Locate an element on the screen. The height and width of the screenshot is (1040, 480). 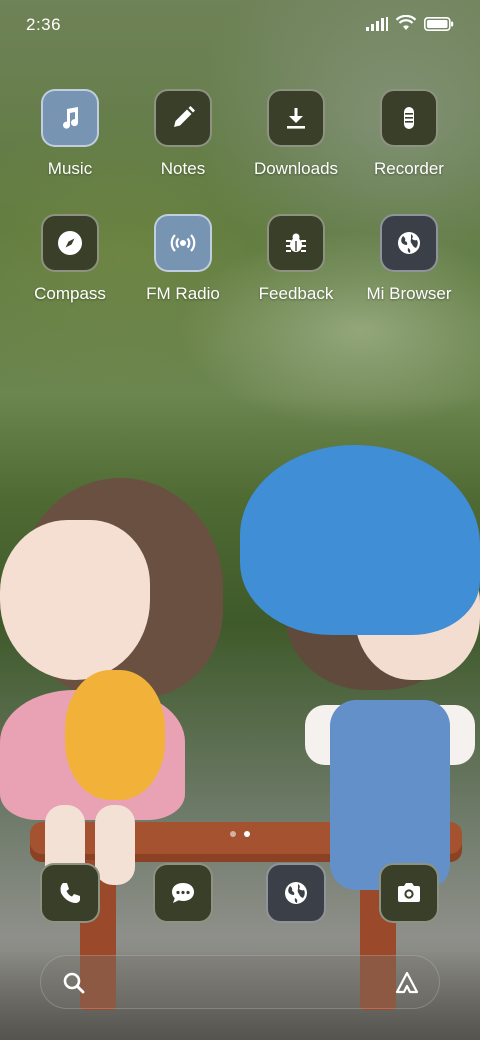
chat-bubble-icon is located at coordinates (183, 893).